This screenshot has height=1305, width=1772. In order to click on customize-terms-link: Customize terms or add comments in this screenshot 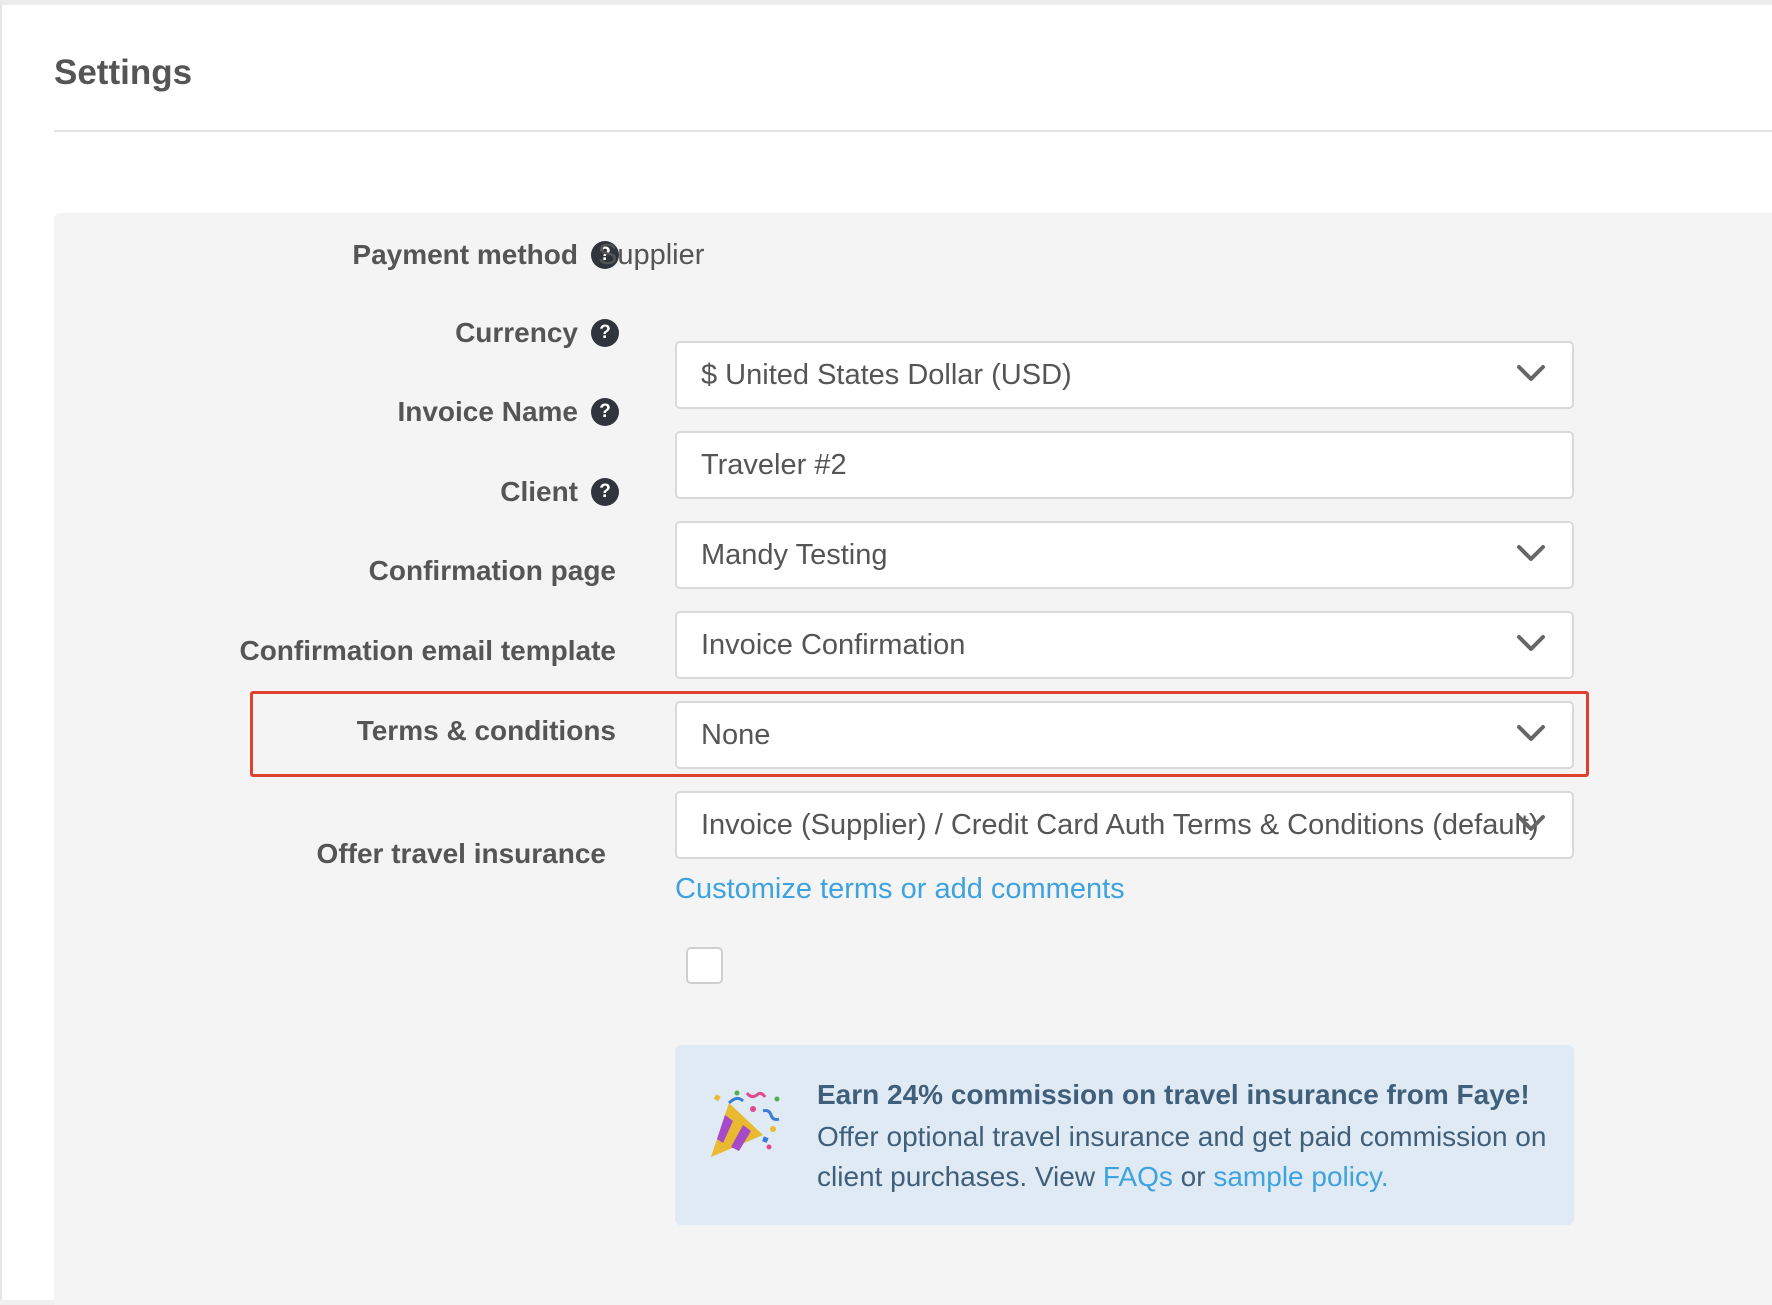, I will do `click(900, 889)`.